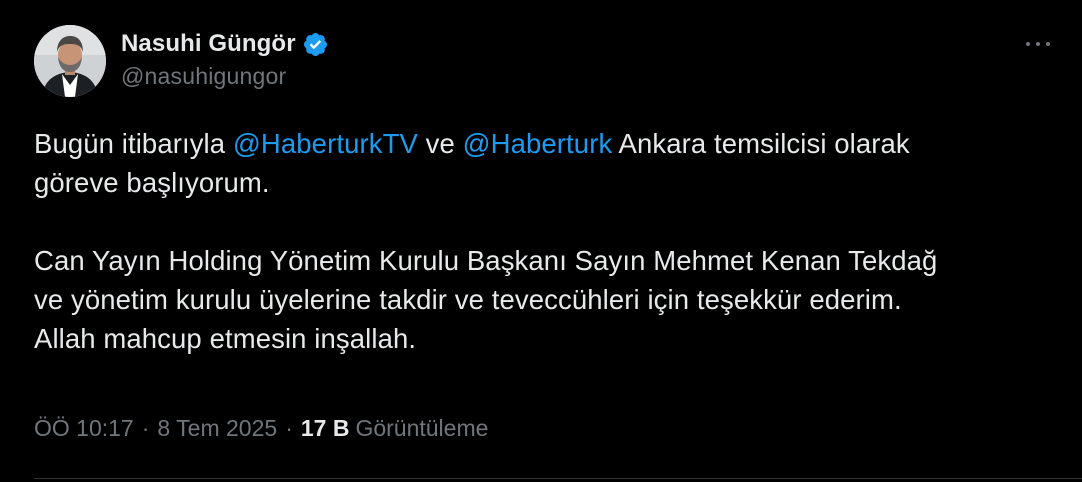 This screenshot has width=1082, height=482. I want to click on author-avatar, so click(70, 61).